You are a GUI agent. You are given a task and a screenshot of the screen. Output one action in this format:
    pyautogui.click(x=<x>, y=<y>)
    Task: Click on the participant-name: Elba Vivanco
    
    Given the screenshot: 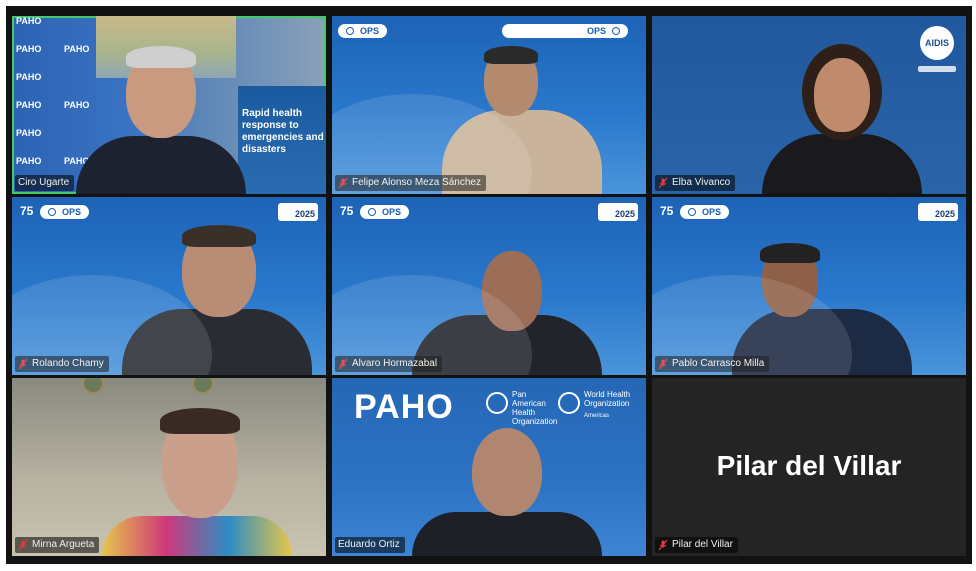 What is the action you would take?
    pyautogui.click(x=701, y=182)
    